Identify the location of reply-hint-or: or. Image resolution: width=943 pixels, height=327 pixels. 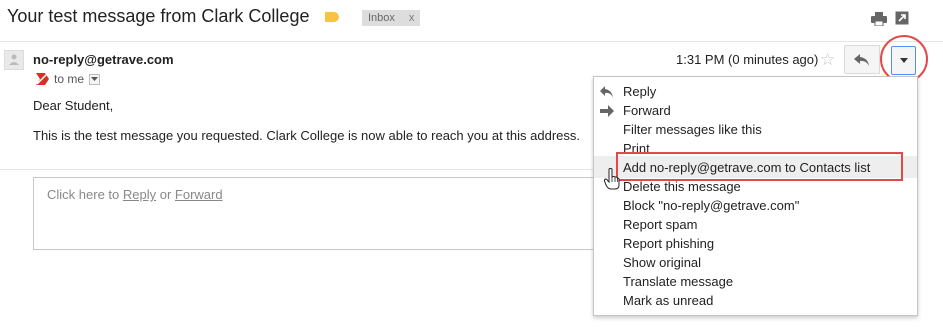
(165, 194).